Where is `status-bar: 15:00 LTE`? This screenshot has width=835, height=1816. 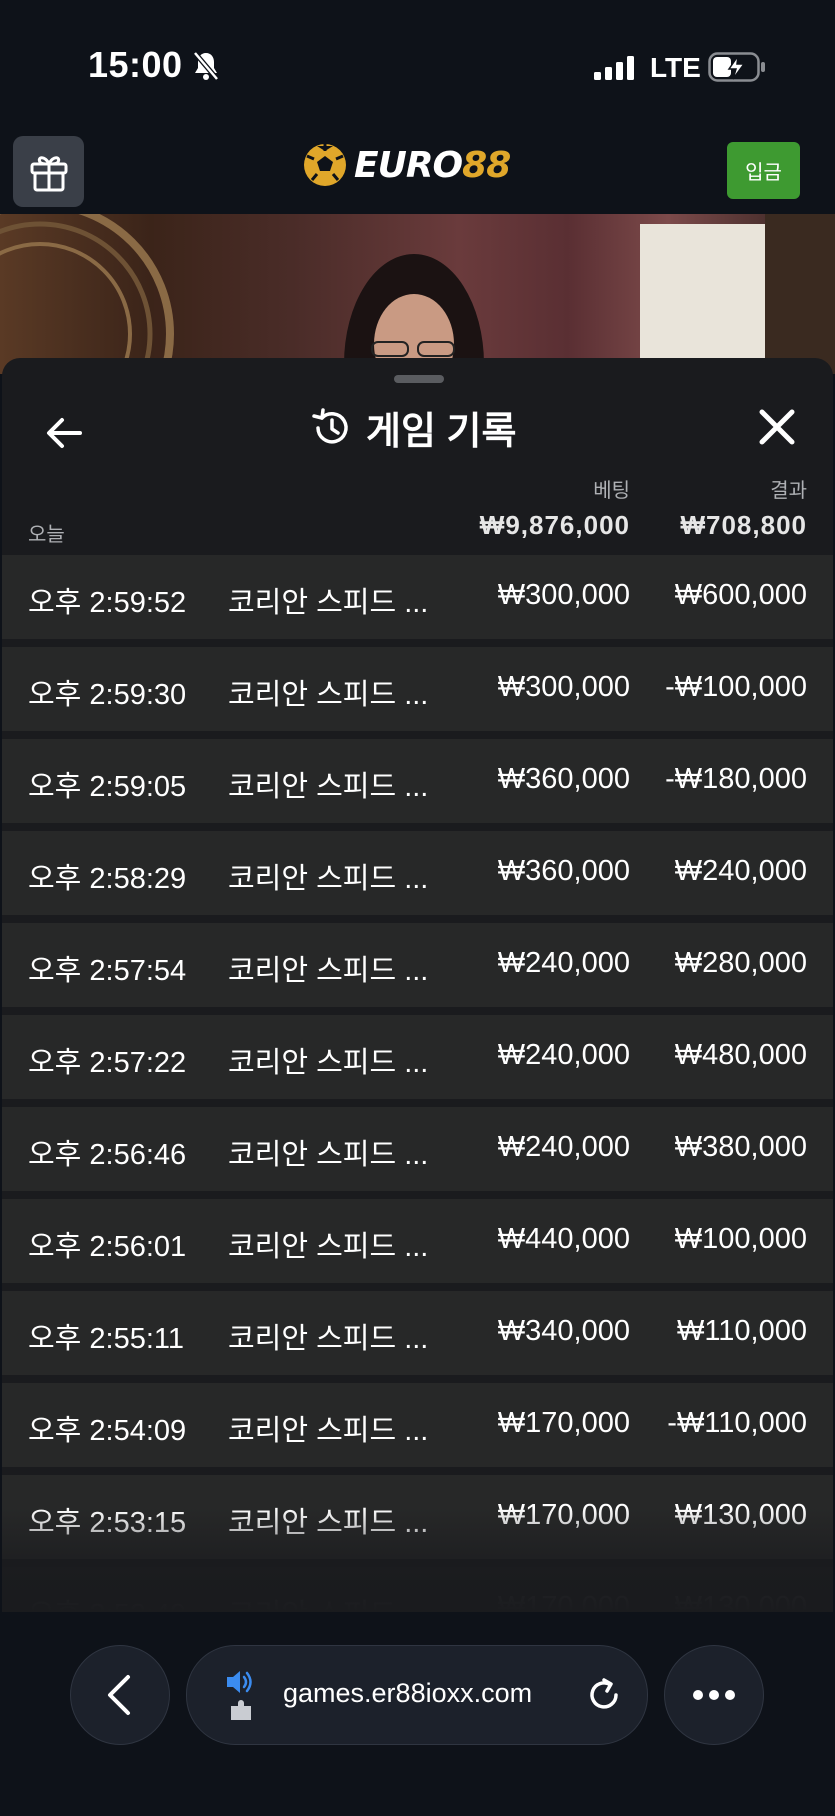 status-bar: 15:00 LTE is located at coordinates (417, 65).